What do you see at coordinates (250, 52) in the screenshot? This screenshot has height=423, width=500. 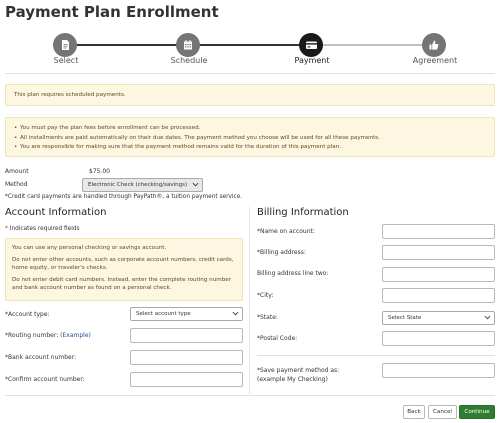 I see `progress-stepper: Select Schedule Payment Agreement` at bounding box center [250, 52].